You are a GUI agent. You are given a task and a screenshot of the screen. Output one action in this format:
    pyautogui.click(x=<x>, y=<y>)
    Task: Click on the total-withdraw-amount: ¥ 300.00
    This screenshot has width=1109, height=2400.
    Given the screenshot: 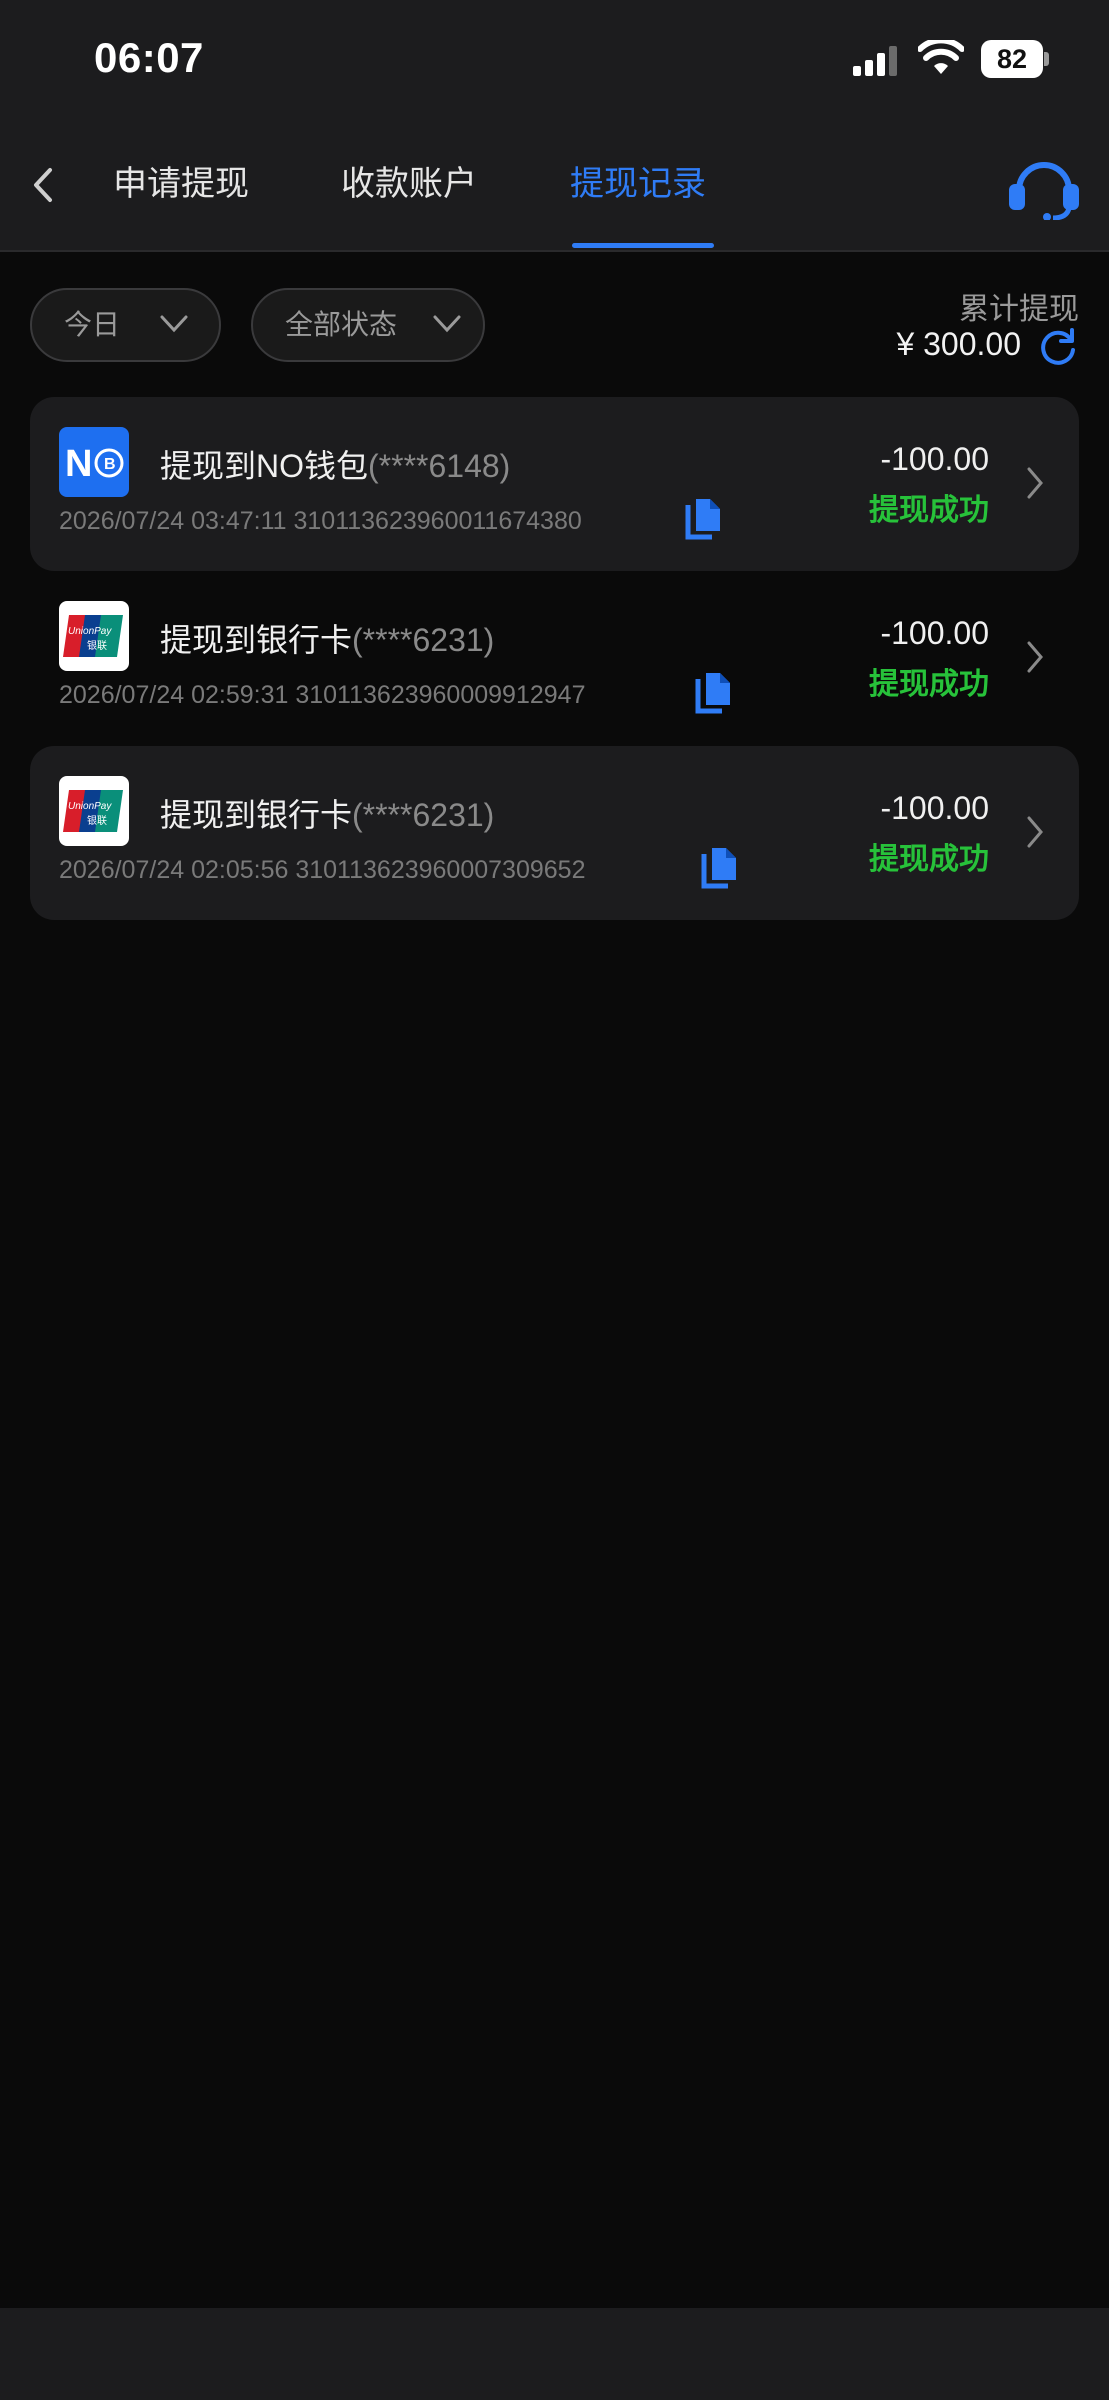 What is the action you would take?
    pyautogui.click(x=958, y=344)
    